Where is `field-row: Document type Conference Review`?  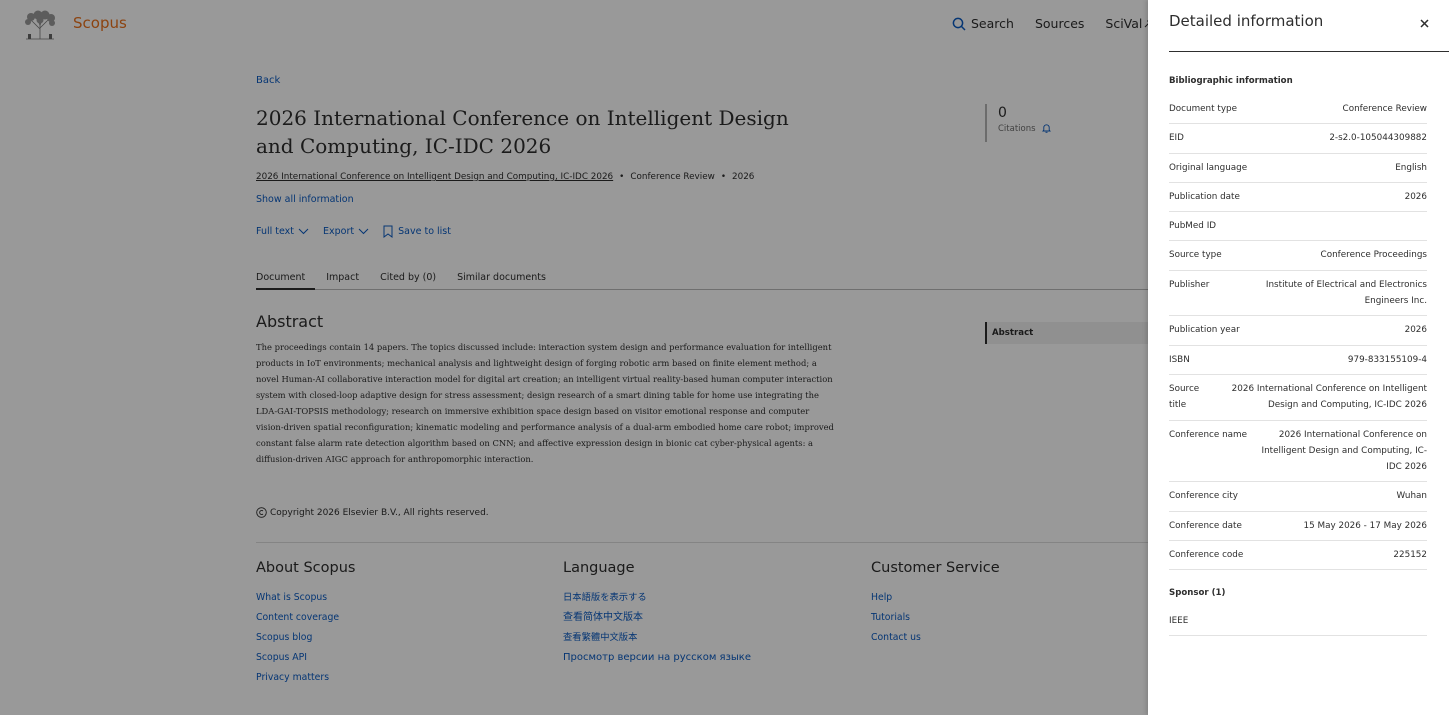
field-row: Document type Conference Review is located at coordinates (1298, 110).